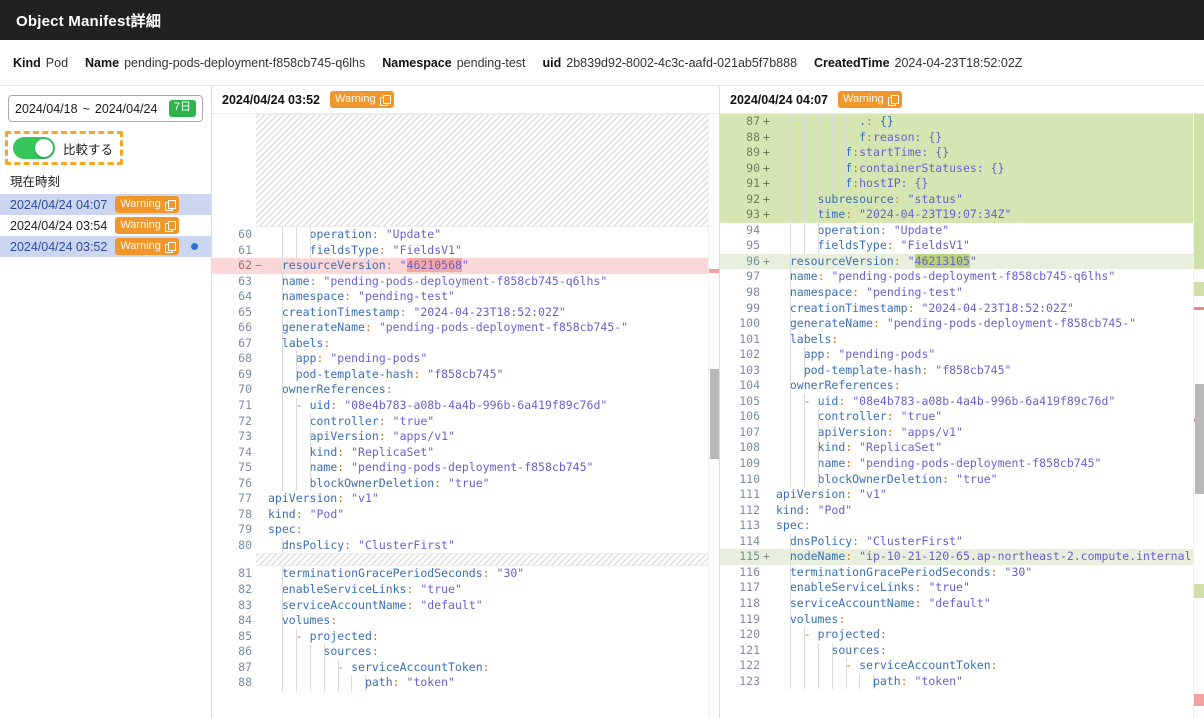 The height and width of the screenshot is (718, 1204). Describe the element at coordinates (962, 666) in the screenshot. I see `diff-line: 122 - serviceAccountToken:` at that location.